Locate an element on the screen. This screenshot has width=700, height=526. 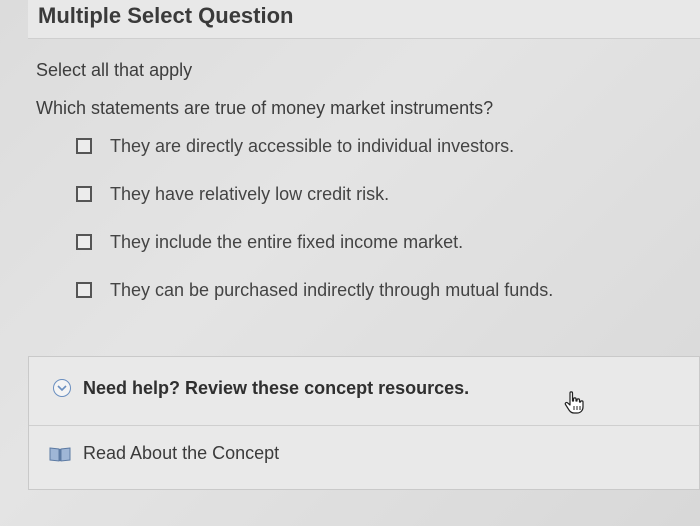
read-about-concept-link: Read About the Concept is located at coordinates (164, 453).